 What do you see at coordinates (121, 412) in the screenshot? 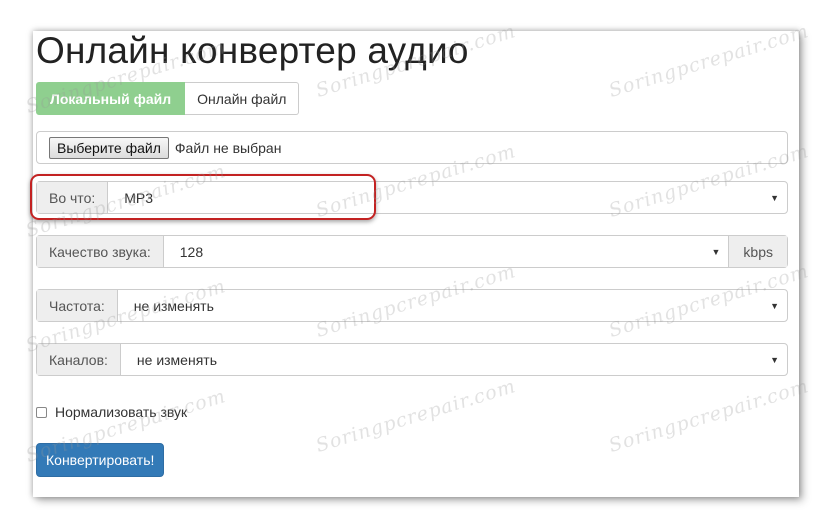
I see `normalize-label: Нормализовать звук` at bounding box center [121, 412].